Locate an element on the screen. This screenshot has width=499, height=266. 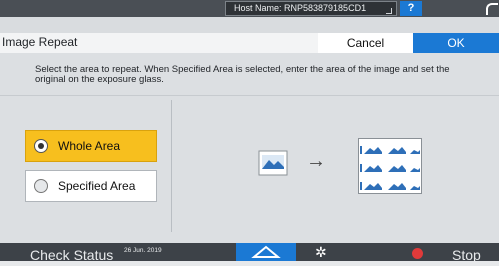
option-label: Whole Area is located at coordinates (89, 146).